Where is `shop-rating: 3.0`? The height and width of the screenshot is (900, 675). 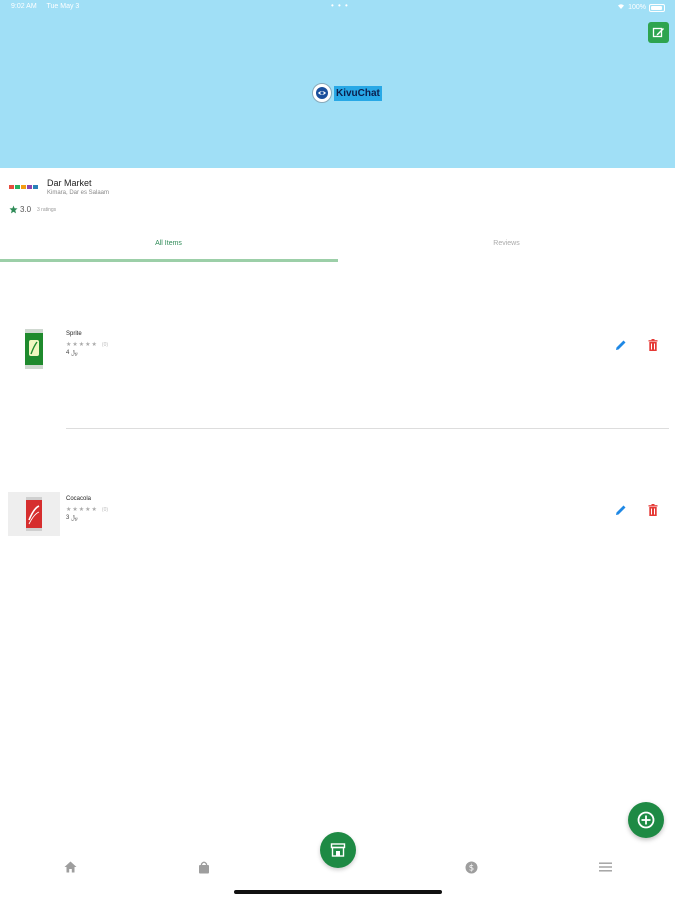
shop-rating: 3.0 is located at coordinates (20, 209).